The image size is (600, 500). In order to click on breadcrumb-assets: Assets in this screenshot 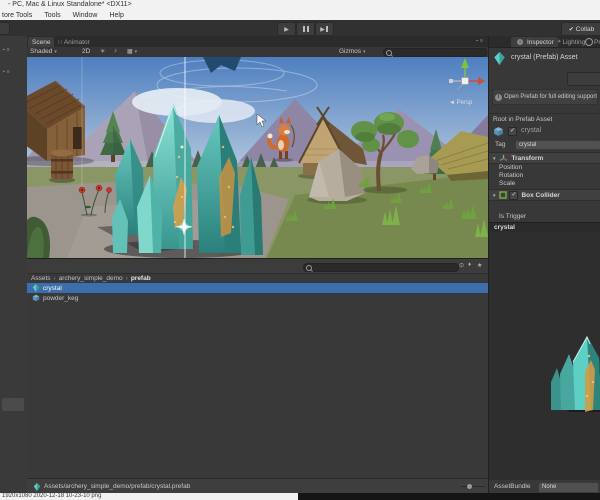, I will do `click(41, 278)`.